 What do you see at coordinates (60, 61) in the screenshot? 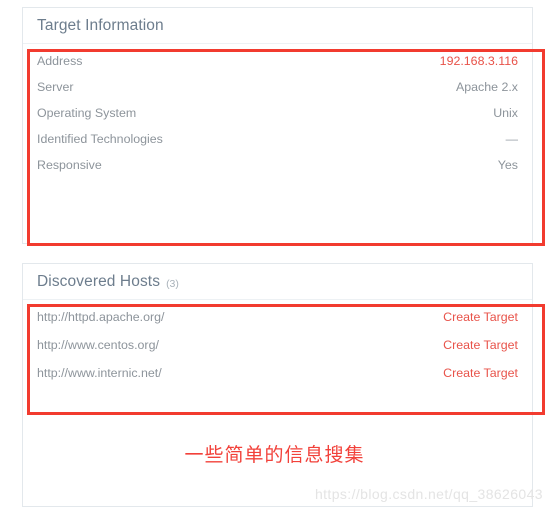
I see `info-label-address: Address` at bounding box center [60, 61].